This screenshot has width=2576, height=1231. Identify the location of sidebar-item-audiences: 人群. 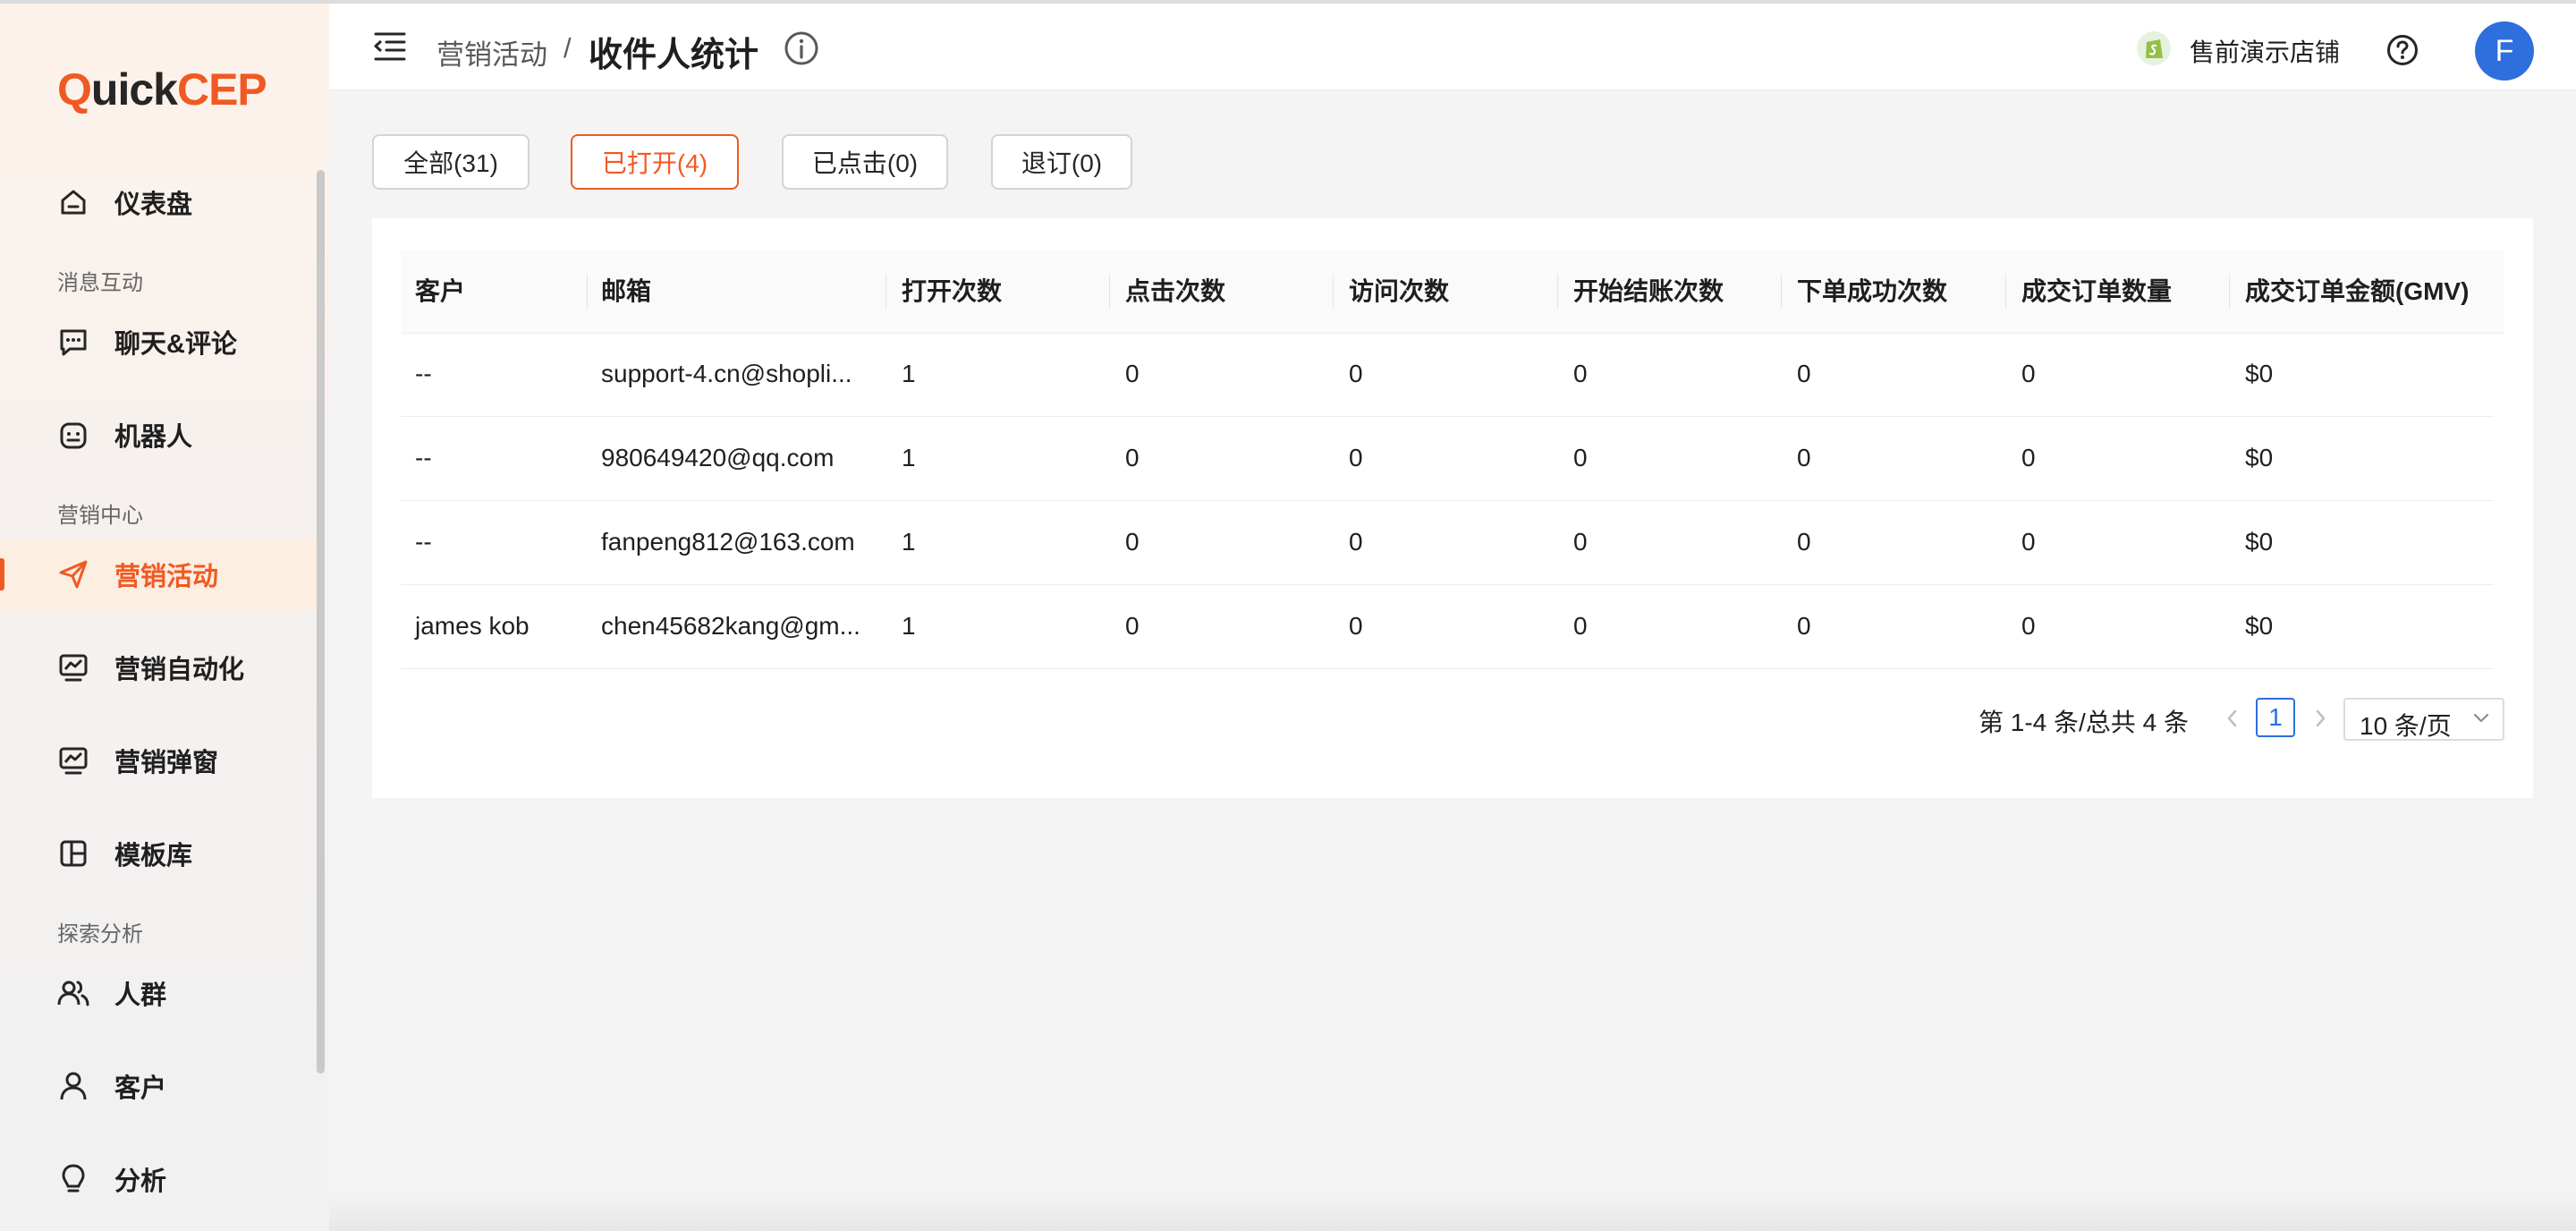
(159, 993).